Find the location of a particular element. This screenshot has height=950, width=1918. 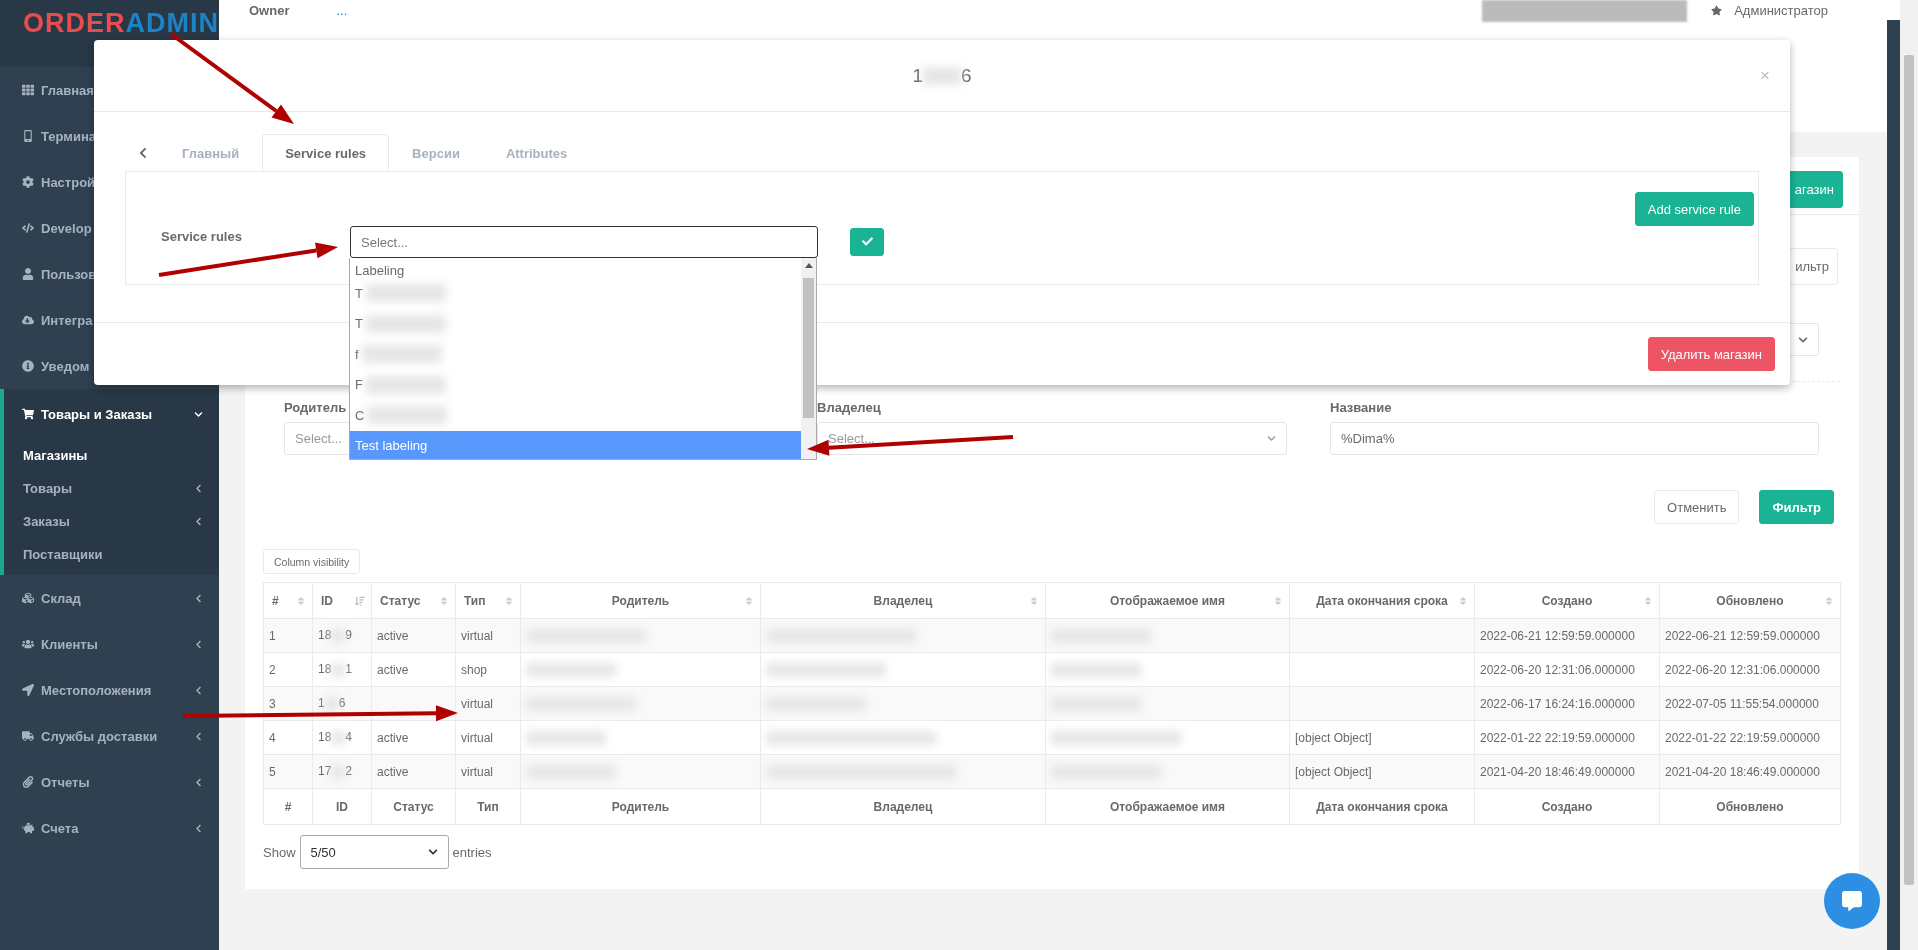

show-label: Show is located at coordinates (279, 852).